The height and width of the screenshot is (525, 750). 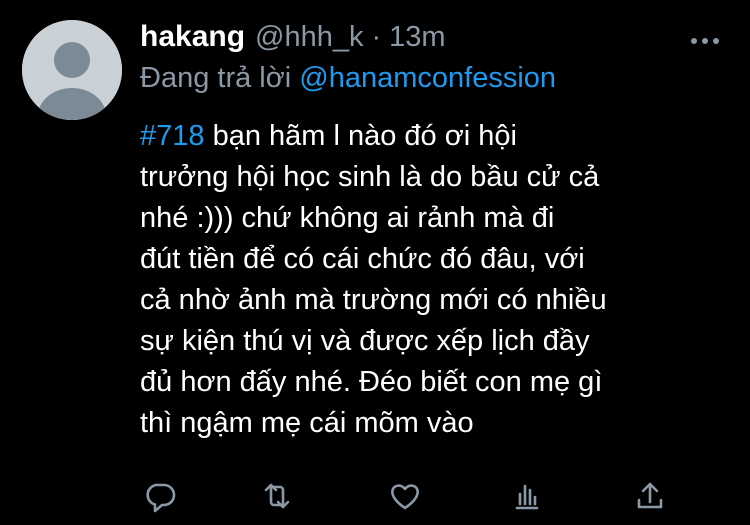 I want to click on more-button, so click(x=705, y=41).